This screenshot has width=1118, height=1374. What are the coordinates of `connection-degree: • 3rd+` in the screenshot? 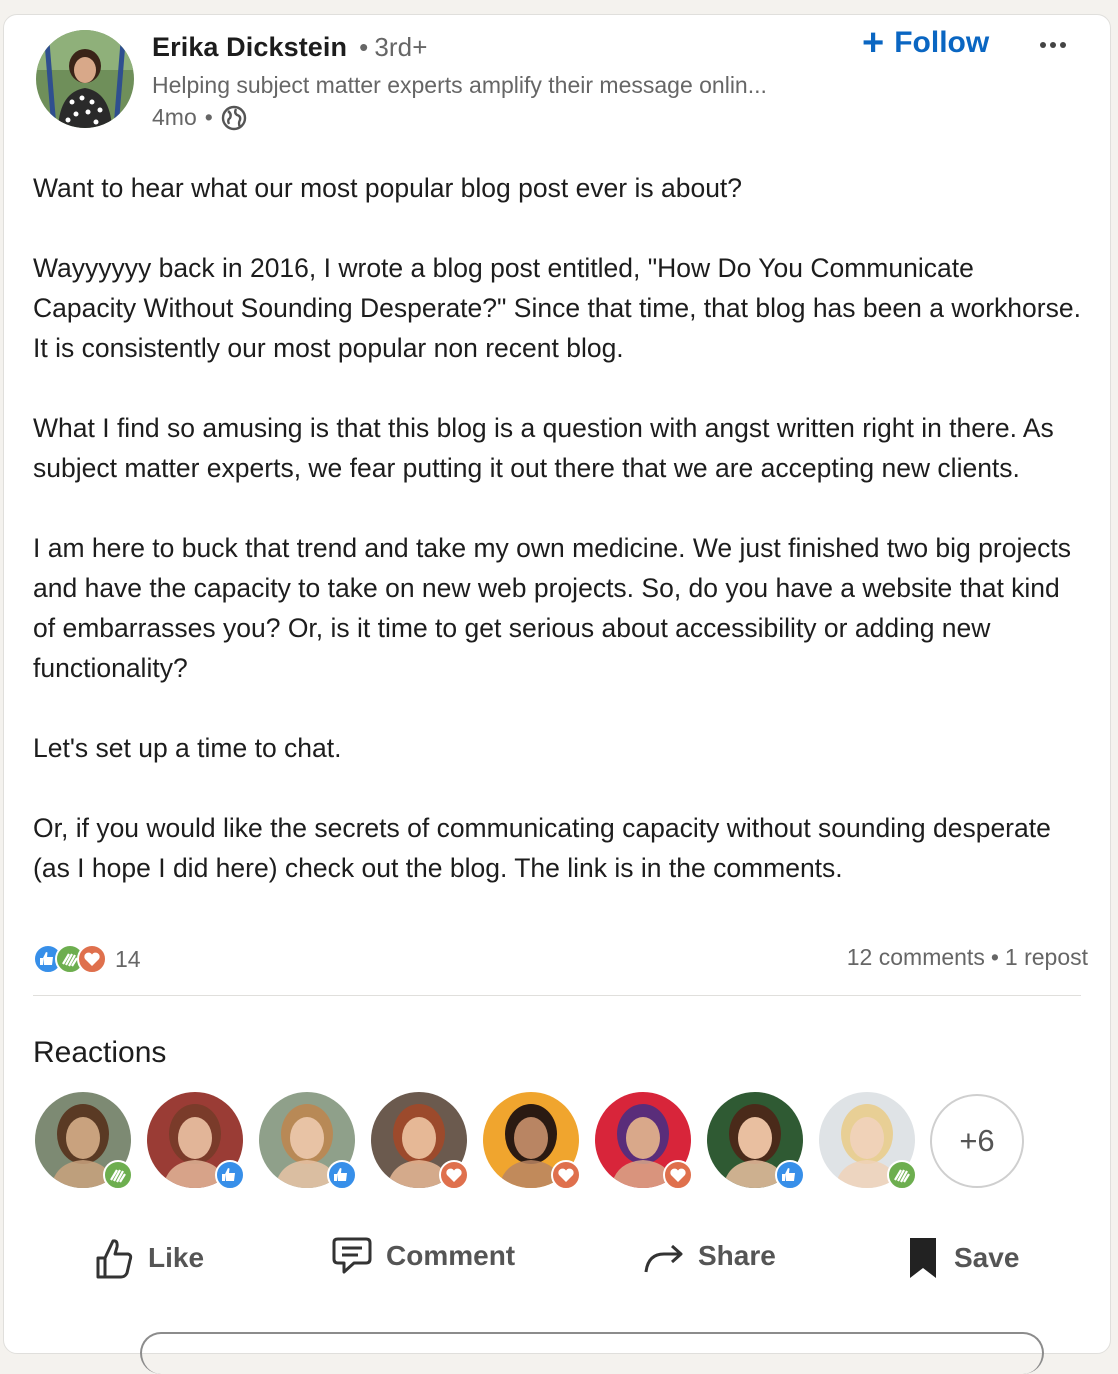 It's located at (393, 47).